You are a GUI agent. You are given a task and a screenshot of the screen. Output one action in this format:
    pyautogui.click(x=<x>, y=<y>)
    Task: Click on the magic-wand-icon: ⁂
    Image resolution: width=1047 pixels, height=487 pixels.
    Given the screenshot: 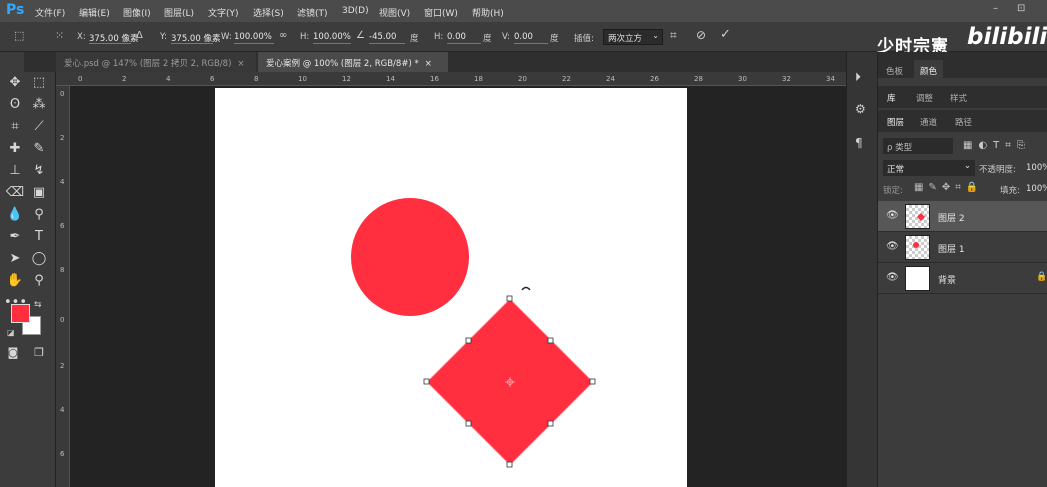 What is the action you would take?
    pyautogui.click(x=39, y=105)
    